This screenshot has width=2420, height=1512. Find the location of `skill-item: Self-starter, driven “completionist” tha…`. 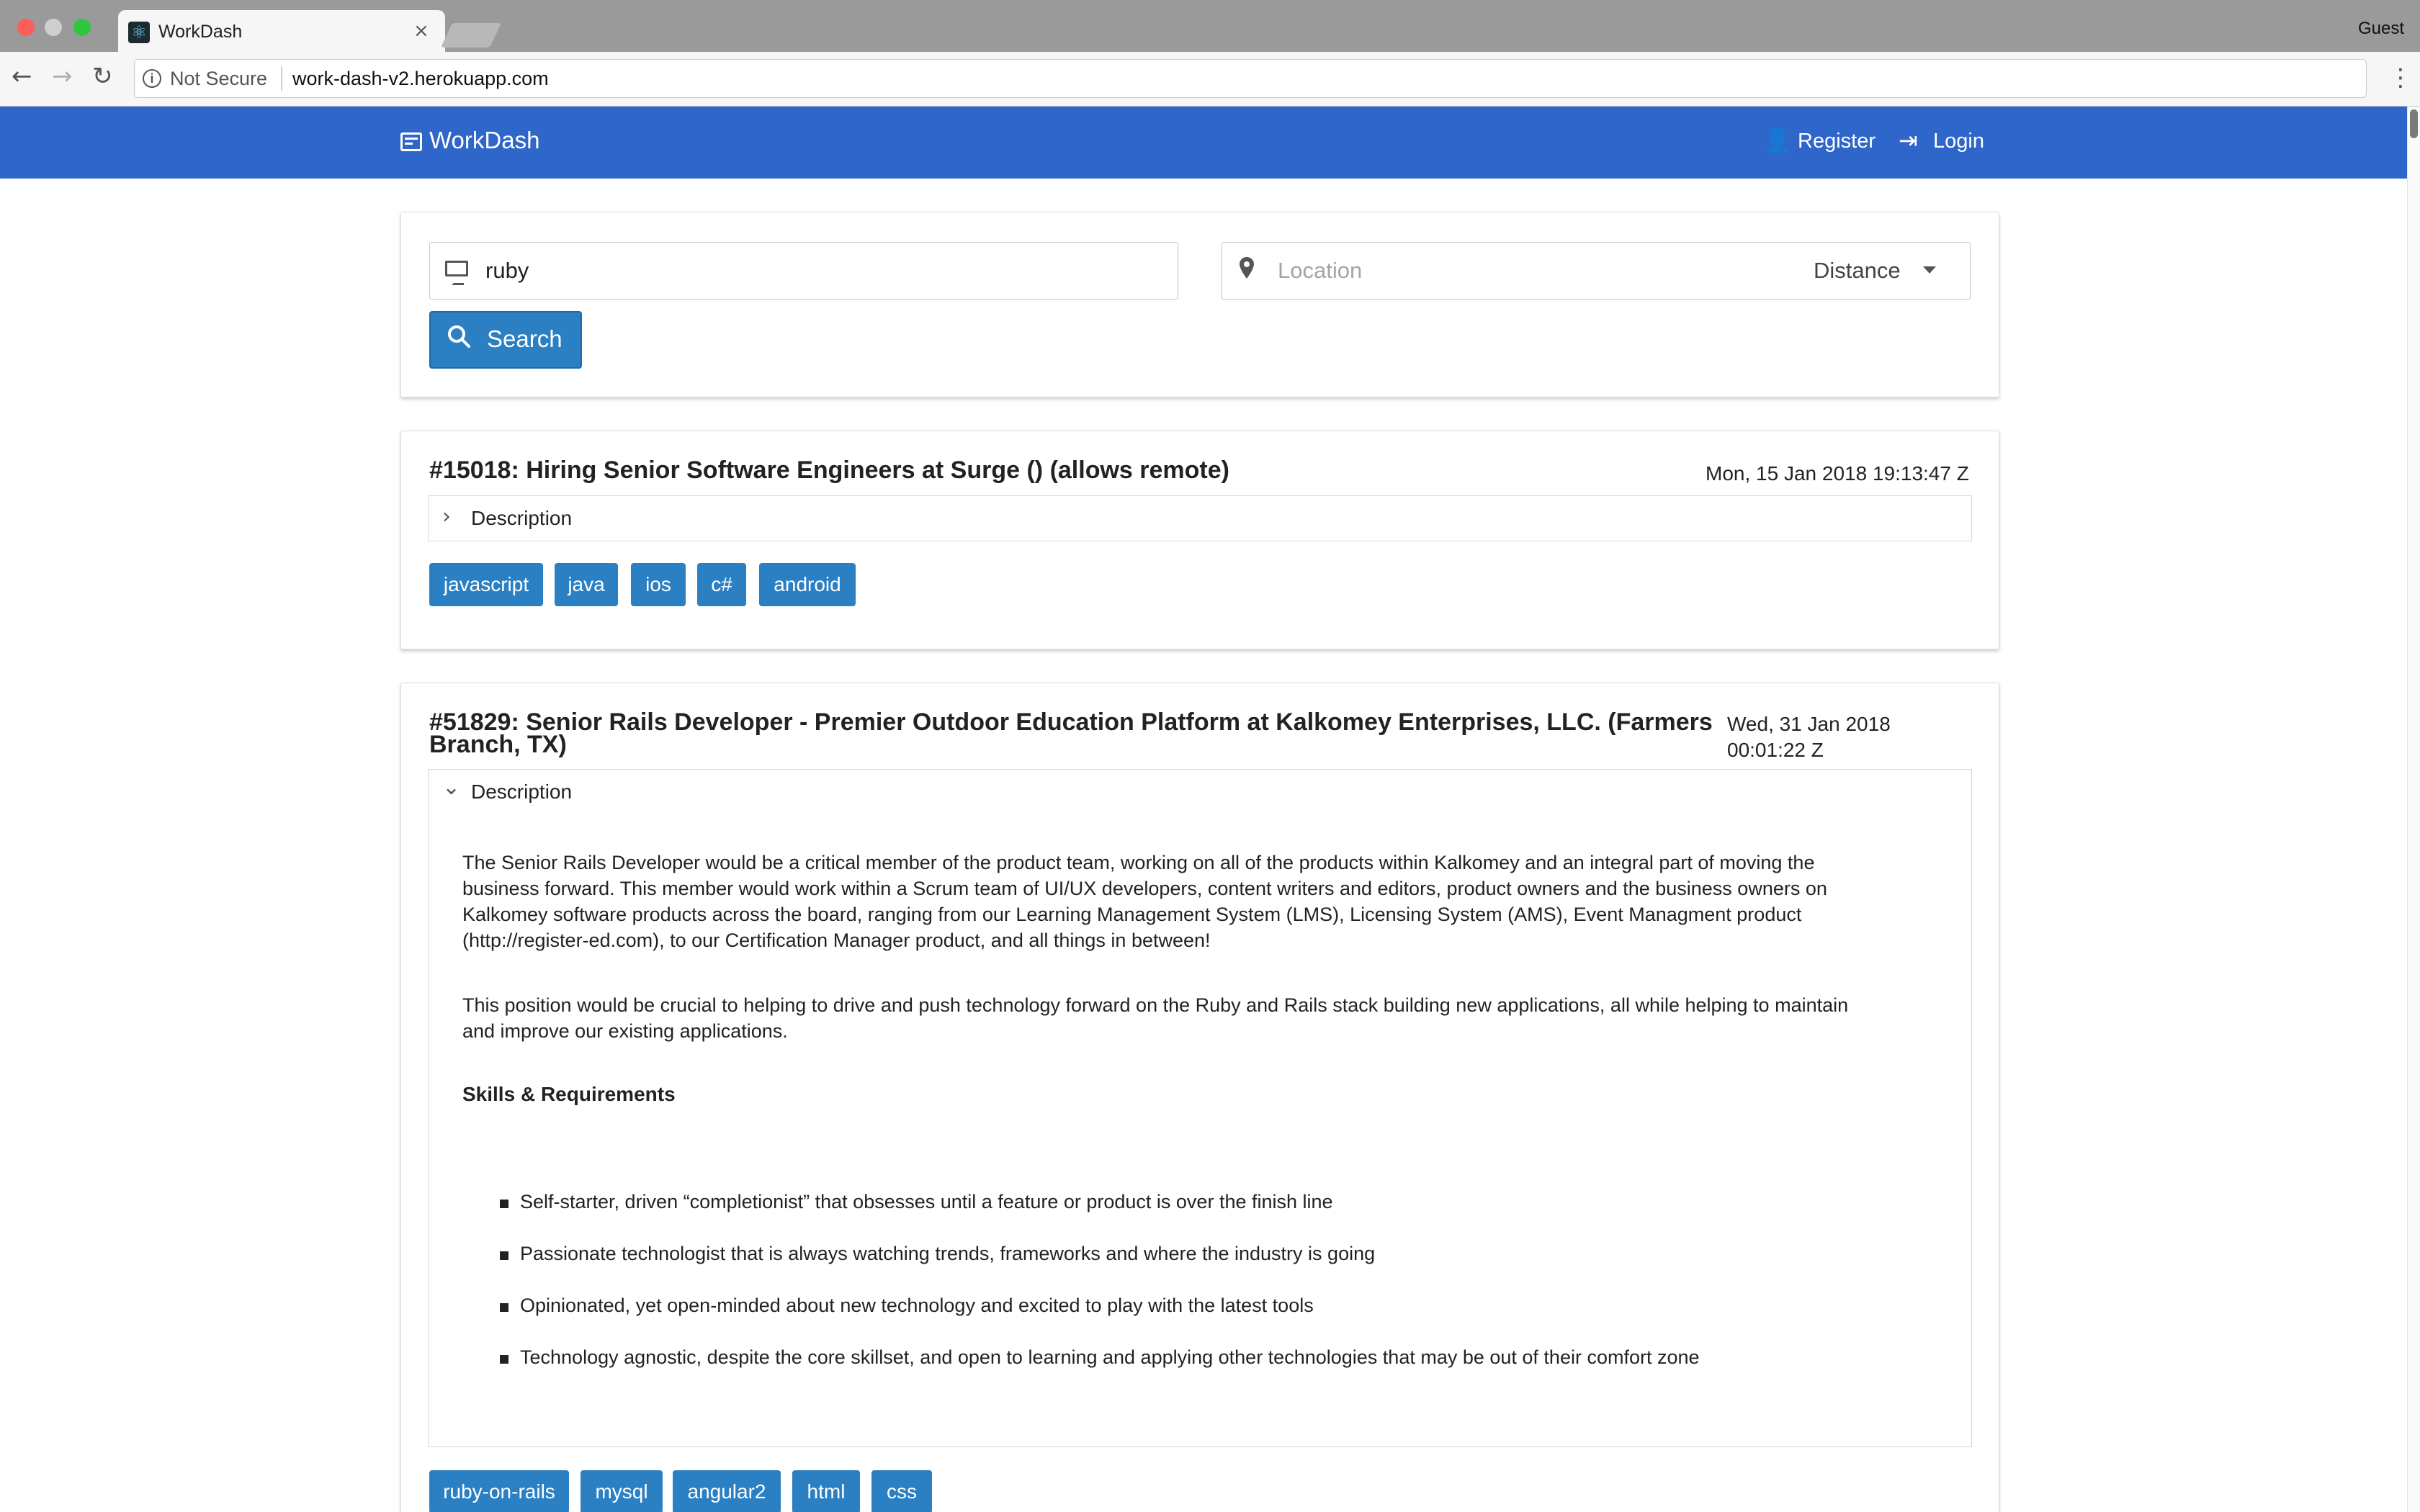

skill-item: Self-starter, driven “completionist” tha… is located at coordinates (926, 1201).